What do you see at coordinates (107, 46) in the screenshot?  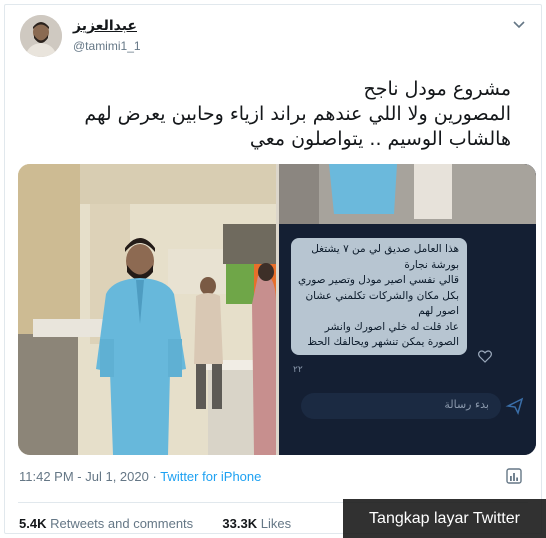 I see `author-handle: @tamimi1_1` at bounding box center [107, 46].